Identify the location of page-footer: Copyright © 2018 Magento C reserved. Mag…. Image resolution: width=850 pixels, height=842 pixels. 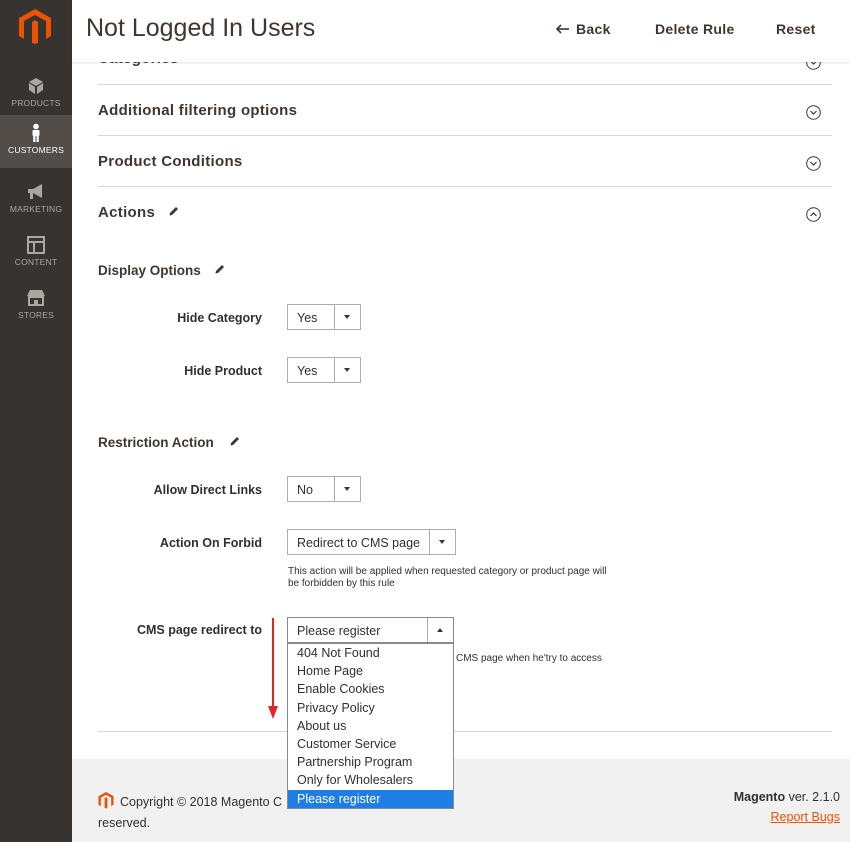
(461, 800).